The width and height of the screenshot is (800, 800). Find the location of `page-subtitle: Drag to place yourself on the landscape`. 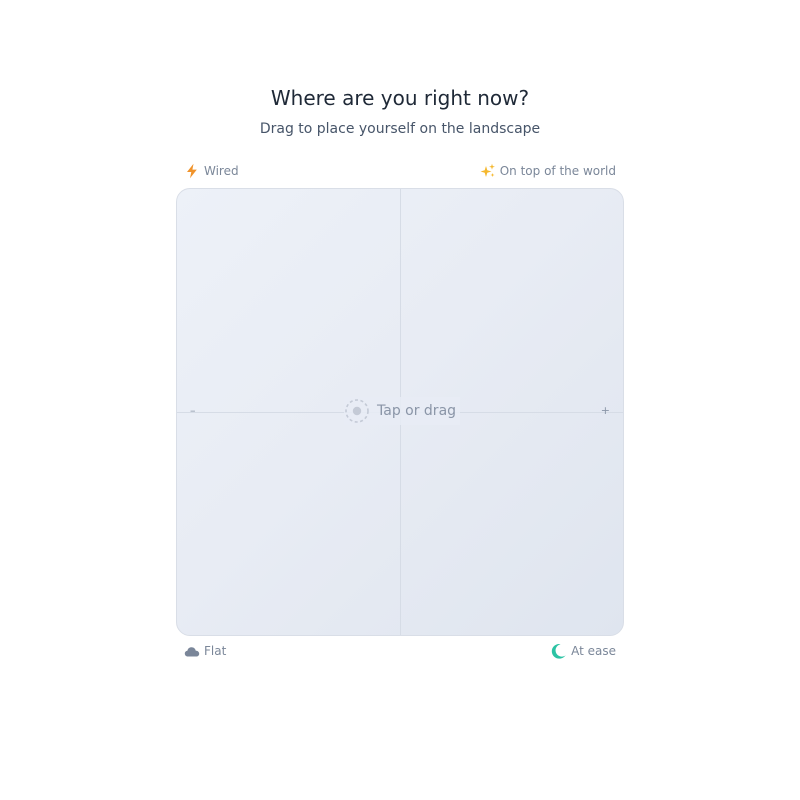

page-subtitle: Drag to place yourself on the landscape is located at coordinates (400, 129).